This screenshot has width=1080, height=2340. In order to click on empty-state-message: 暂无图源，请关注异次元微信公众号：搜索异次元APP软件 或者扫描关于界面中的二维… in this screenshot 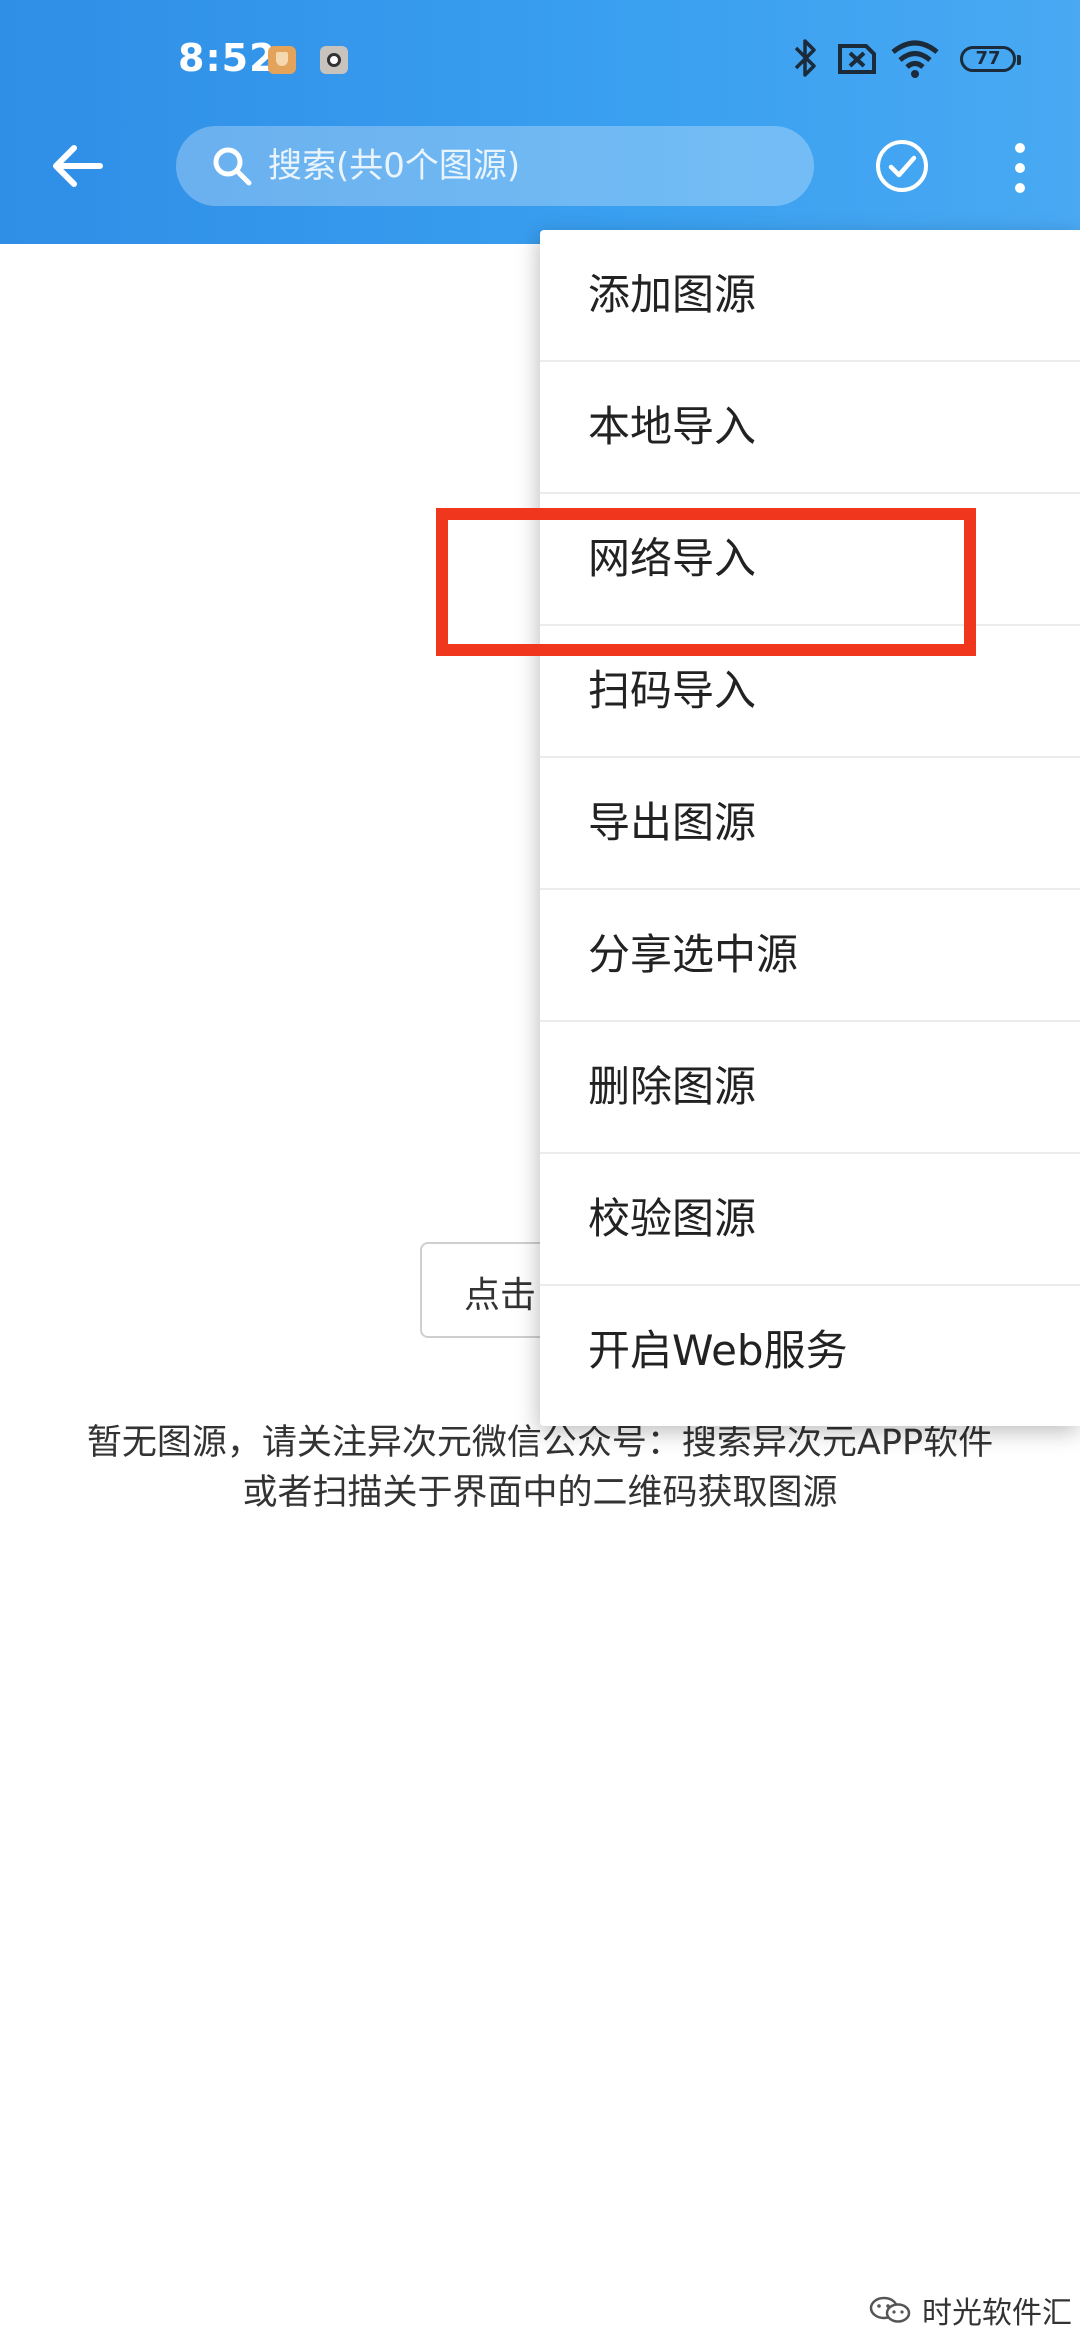, I will do `click(540, 1468)`.